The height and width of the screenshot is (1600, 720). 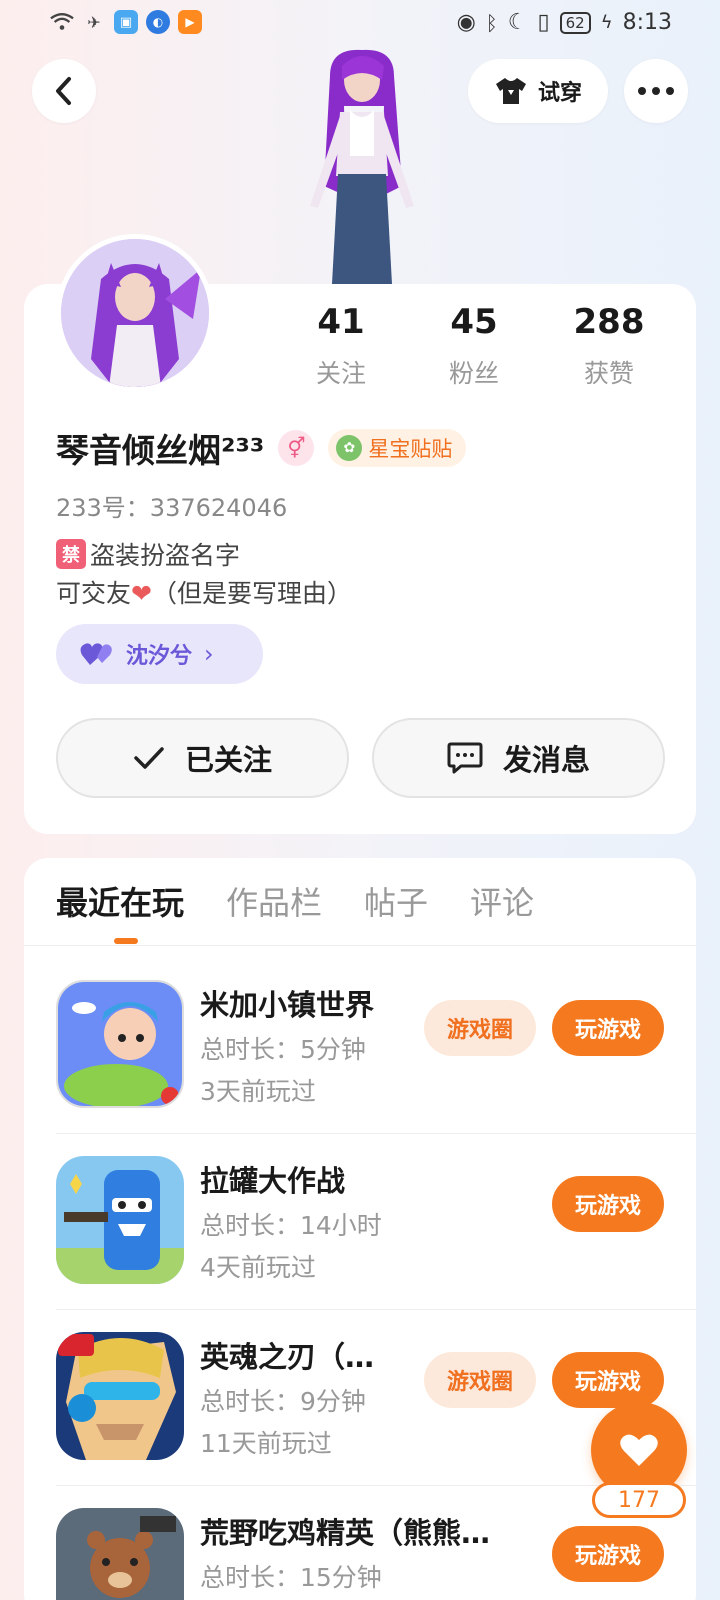 I want to click on nickname: 琴音倾丝烟²³³, so click(x=160, y=450).